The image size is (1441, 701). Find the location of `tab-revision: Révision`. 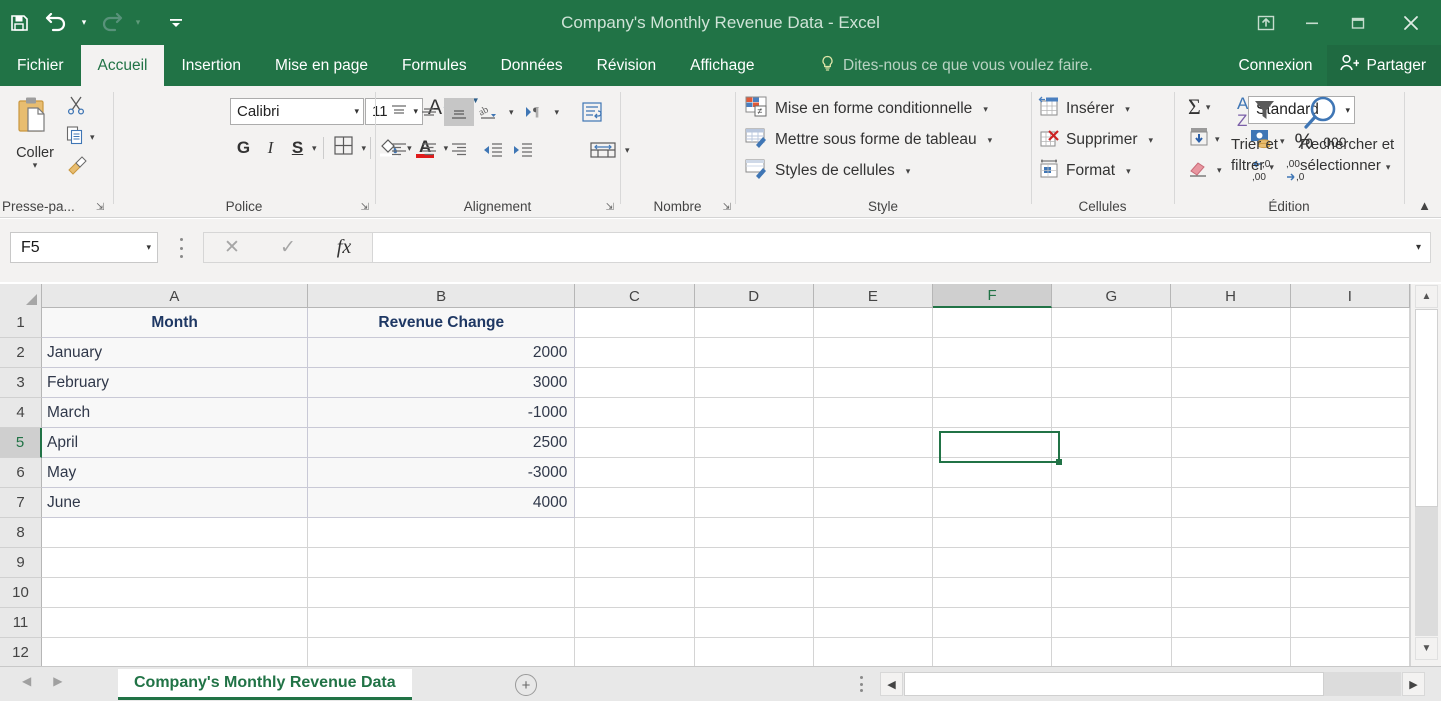

tab-revision: Révision is located at coordinates (626, 65).